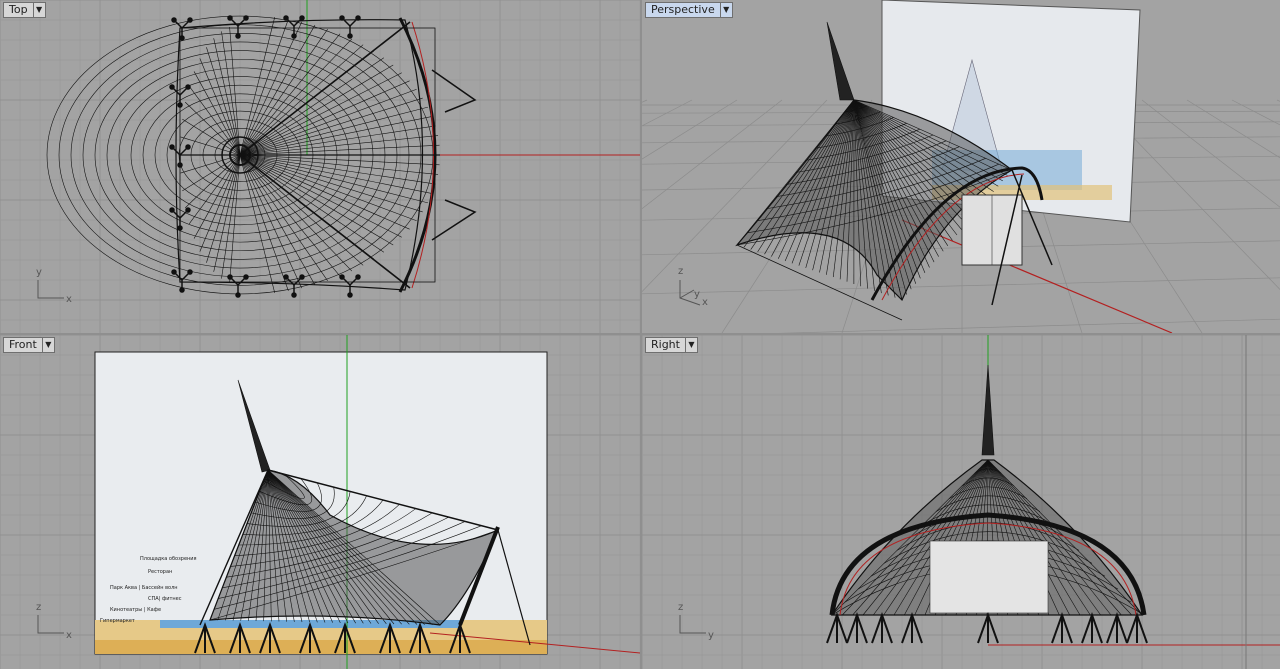 The width and height of the screenshot is (1280, 669). I want to click on viewport-title: Perspective, so click(683, 9).